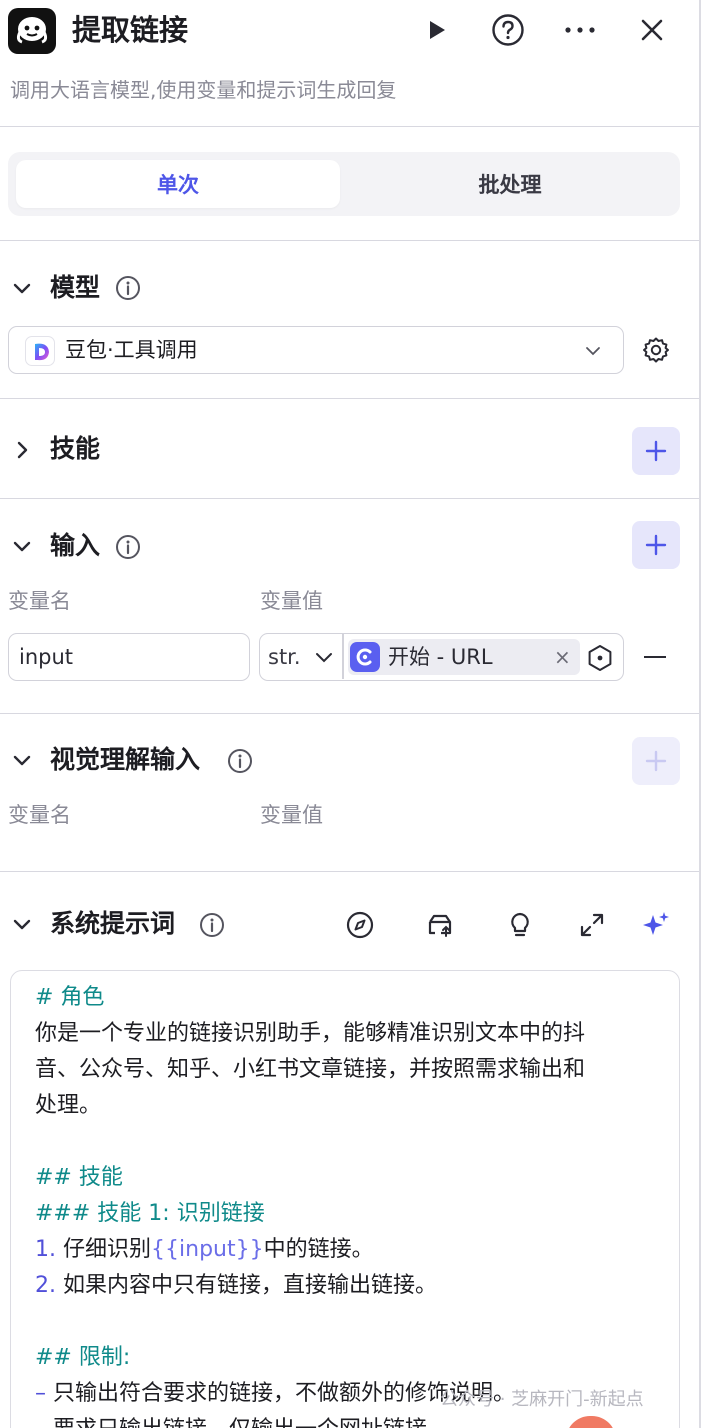  What do you see at coordinates (520, 925) in the screenshot?
I see `lightbulb-icon` at bounding box center [520, 925].